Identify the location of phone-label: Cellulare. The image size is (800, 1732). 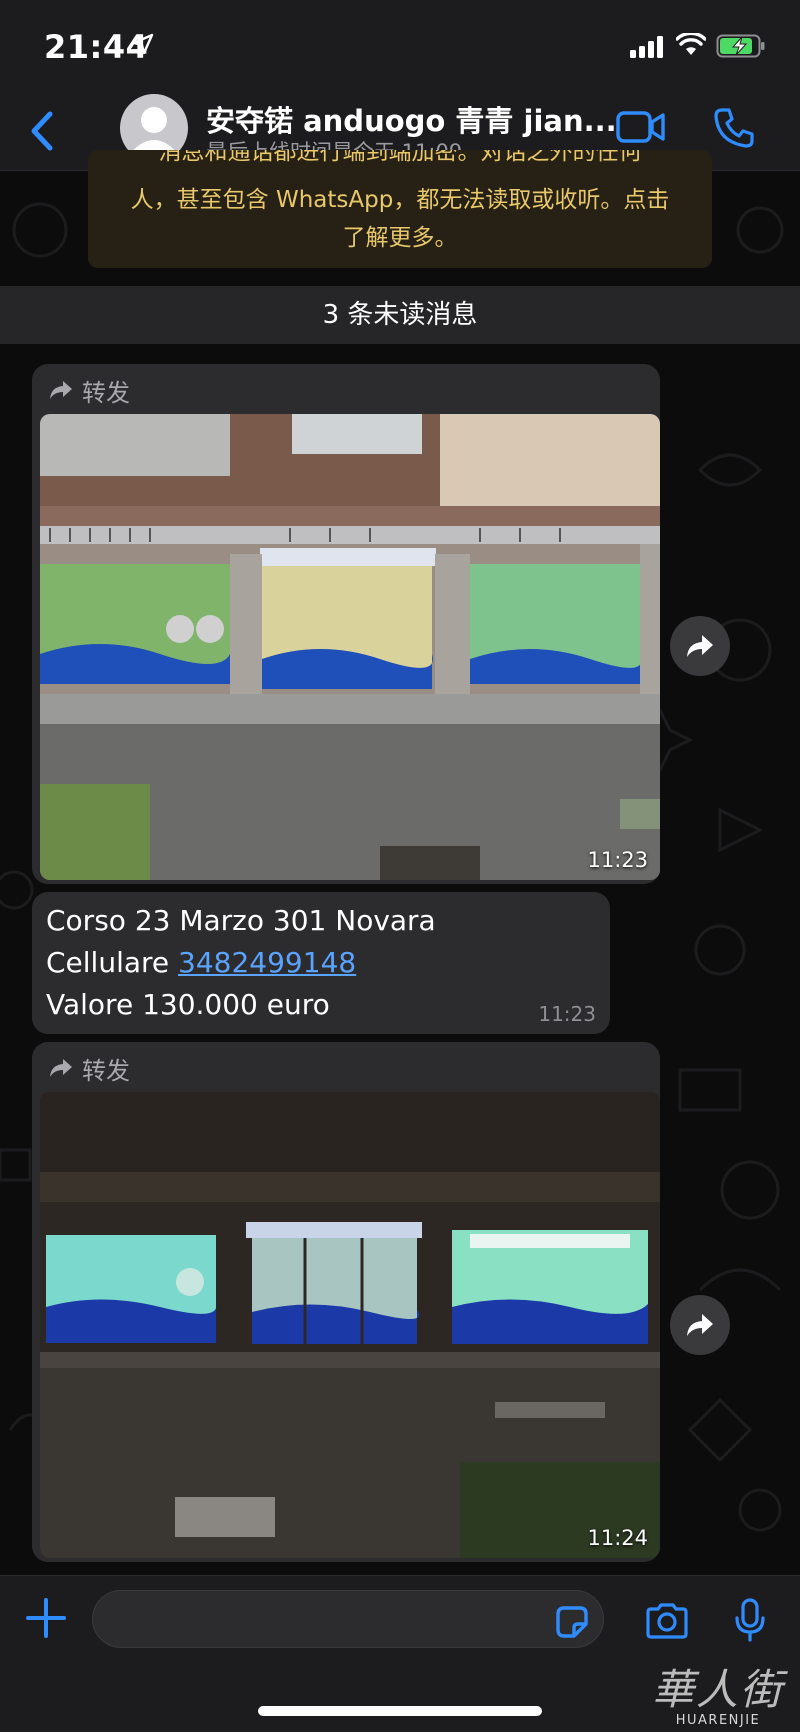
(112, 962).